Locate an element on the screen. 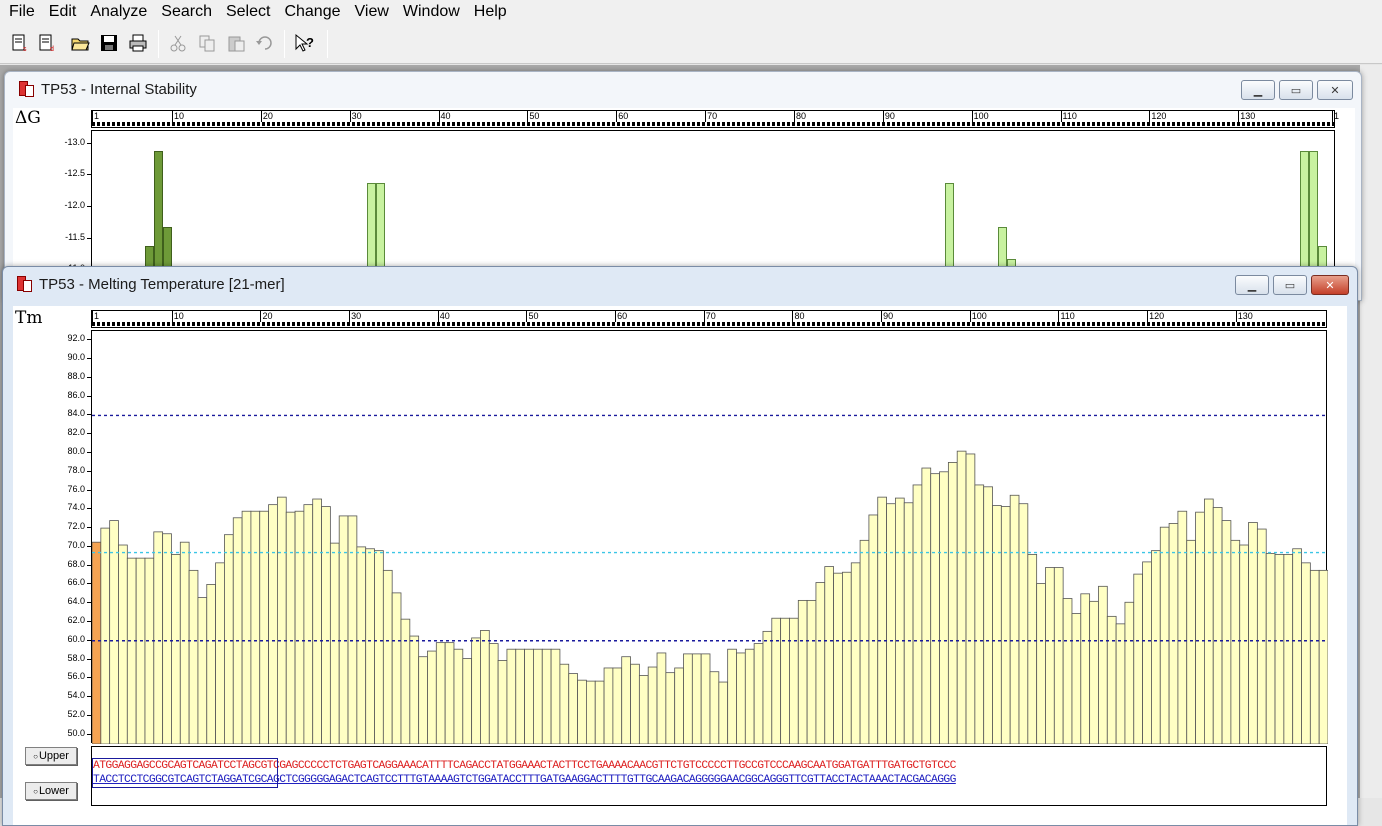 The height and width of the screenshot is (826, 1382). workspace-scrollbar is located at coordinates (1371, 431).